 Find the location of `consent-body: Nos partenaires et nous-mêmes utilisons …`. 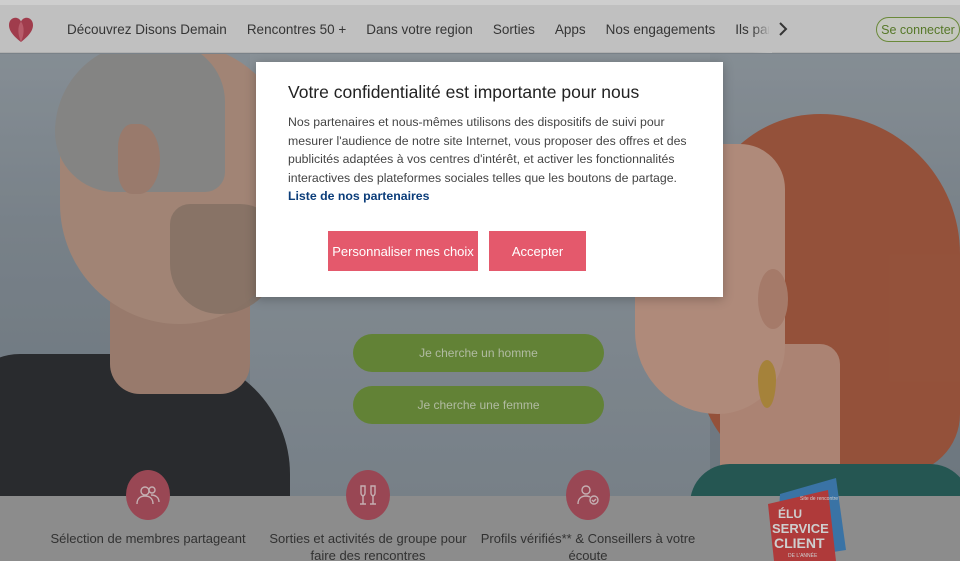

consent-body: Nos partenaires et nous-mêmes utilisons … is located at coordinates (493, 159).